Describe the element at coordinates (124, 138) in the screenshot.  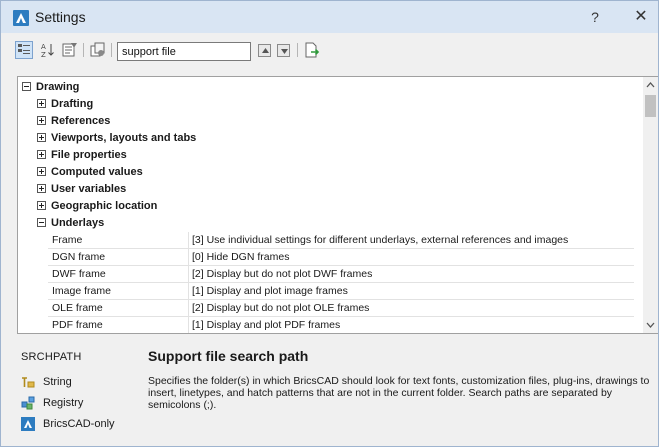
I see `tree-node-label: Viewports, layouts and tabs` at that location.